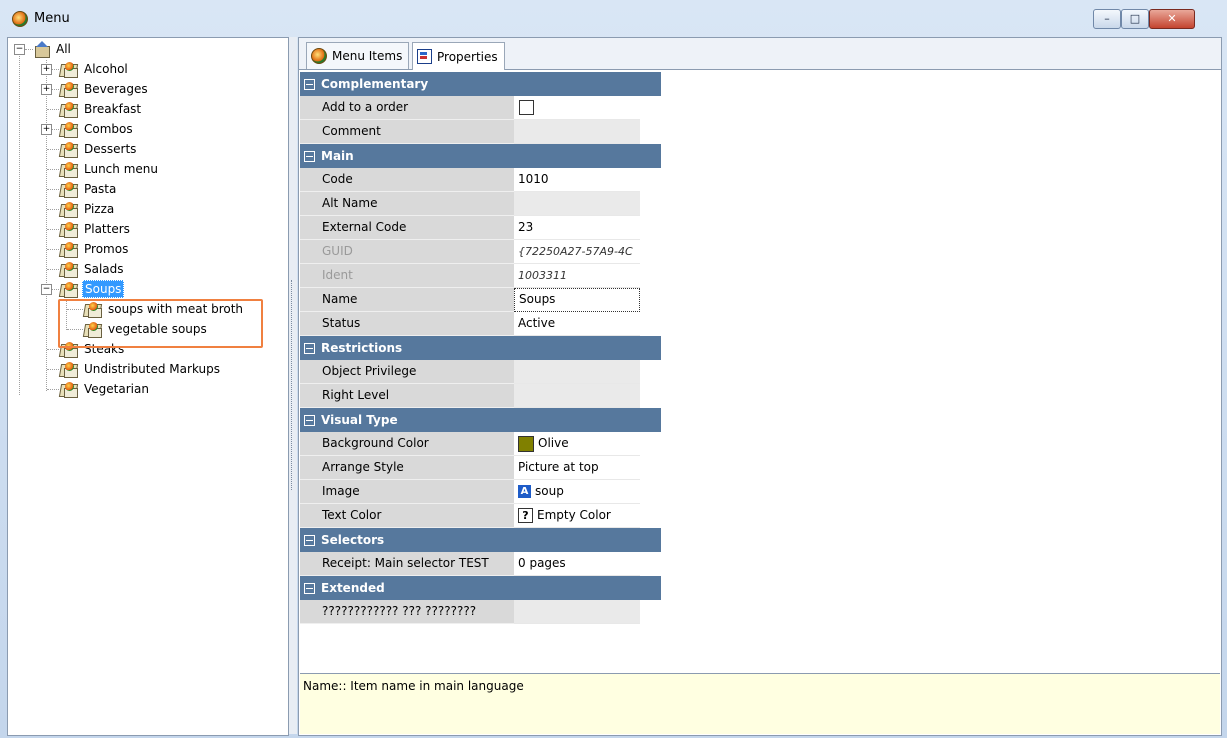 The width and height of the screenshot is (1227, 738). Describe the element at coordinates (480, 156) in the screenshot. I see `section-main: Main` at that location.